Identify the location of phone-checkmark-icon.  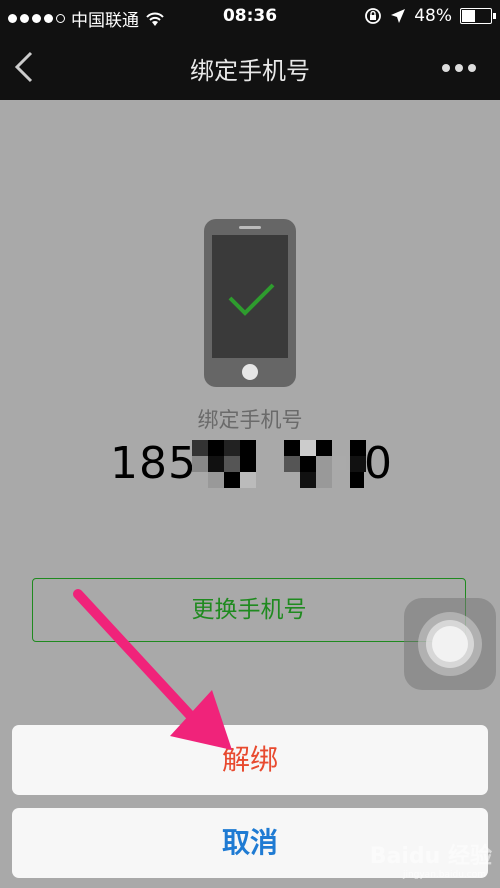
(250, 303).